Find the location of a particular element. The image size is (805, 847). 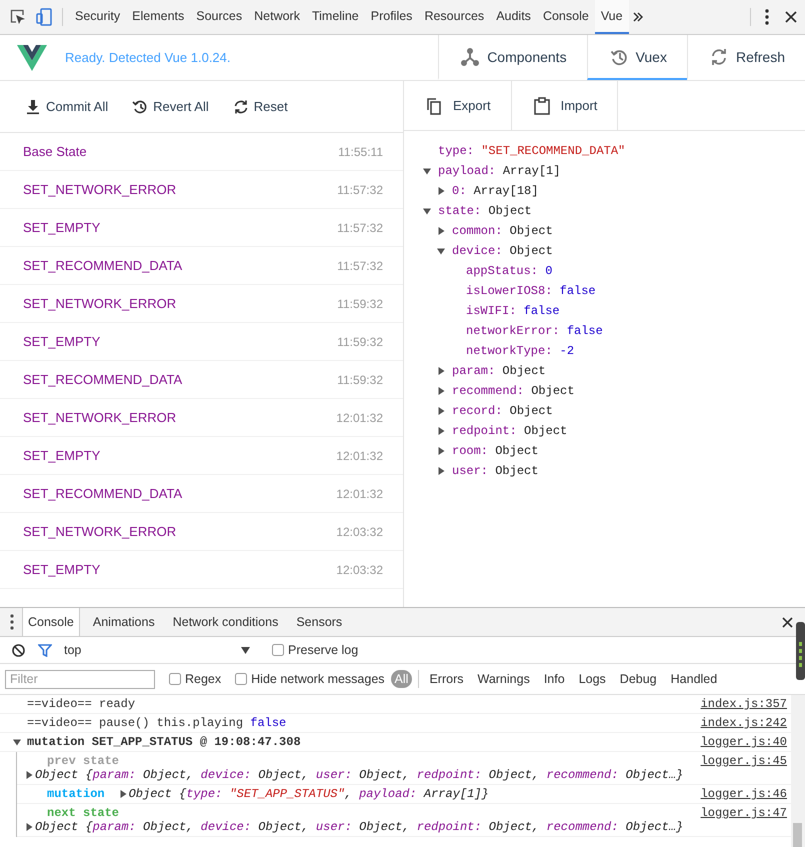

toolbar-button: Export is located at coordinates (458, 105).